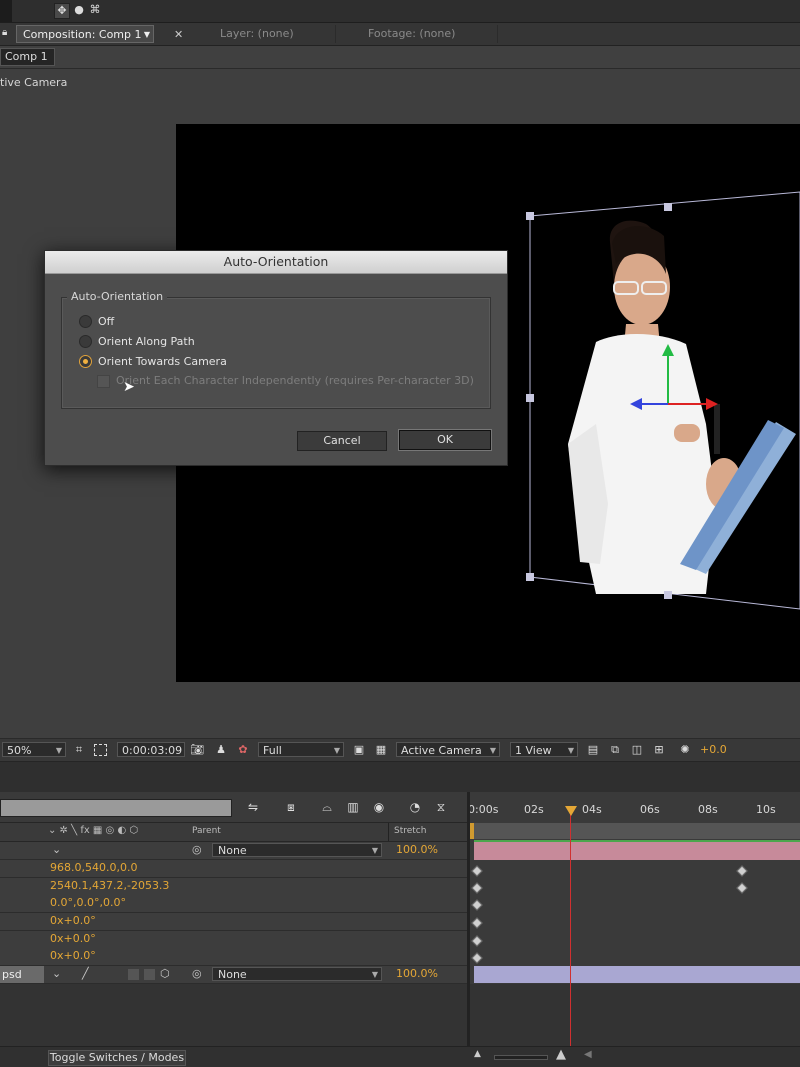 This screenshot has width=800, height=1067. I want to click on comp-breadcrumb: Comp 1, so click(27, 57).